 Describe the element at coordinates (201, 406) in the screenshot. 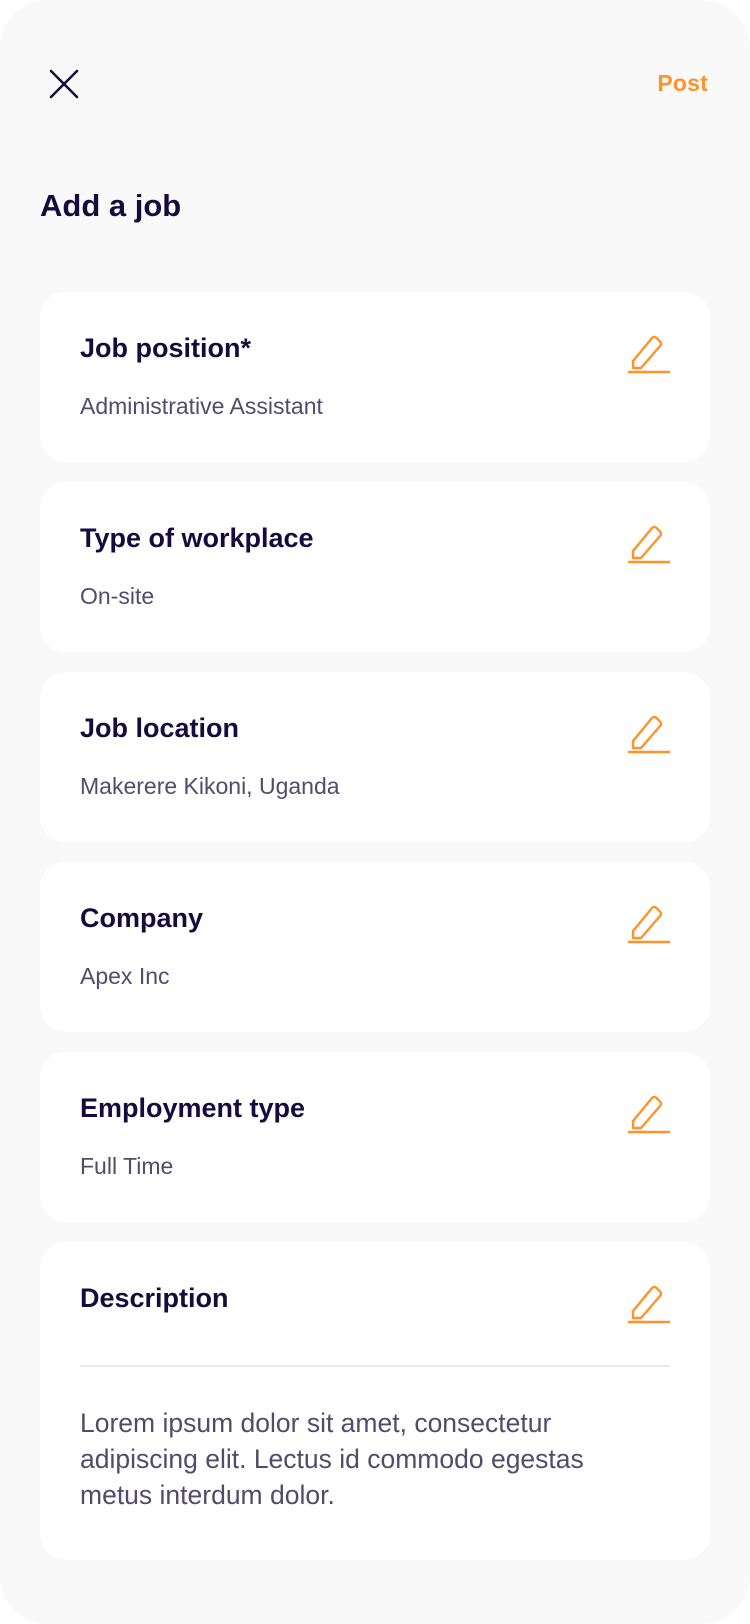

I see `field-value: Administrative Assistant` at that location.